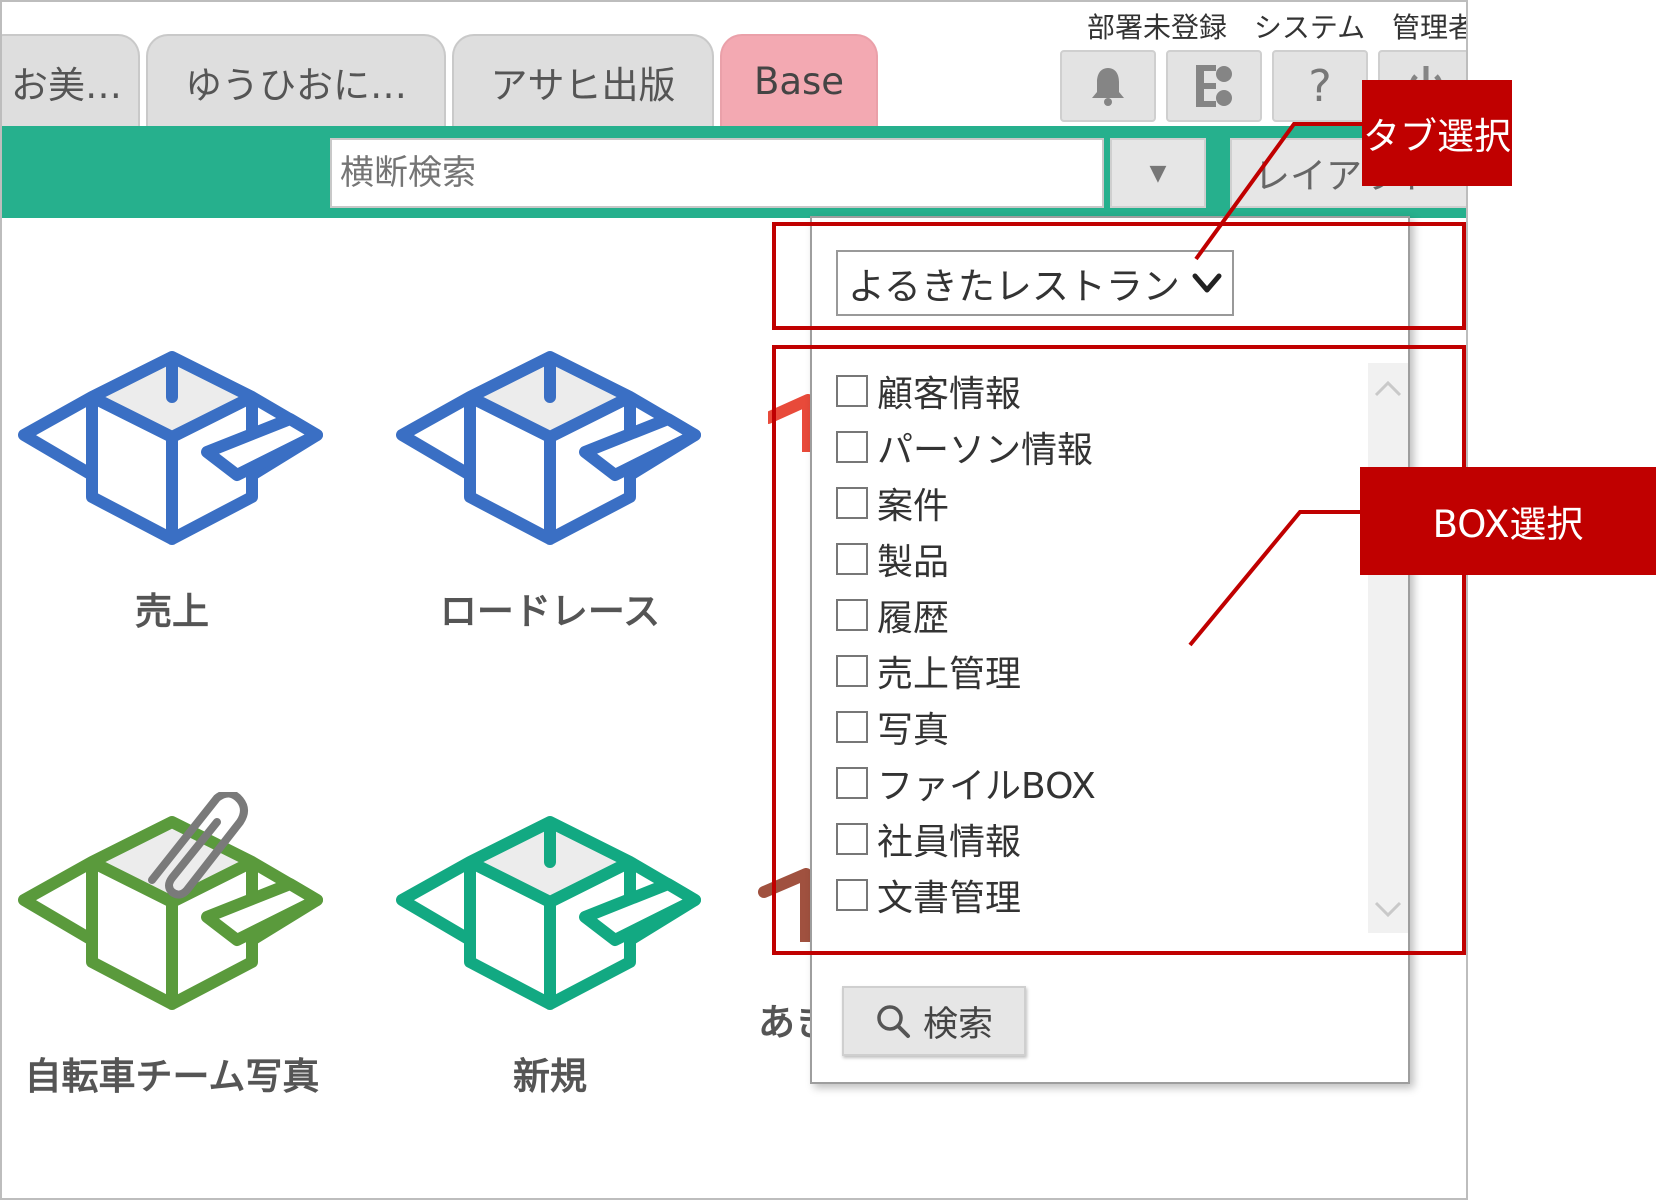 This screenshot has height=1203, width=1659. I want to click on box-select-callout: BOX選択, so click(1508, 521).